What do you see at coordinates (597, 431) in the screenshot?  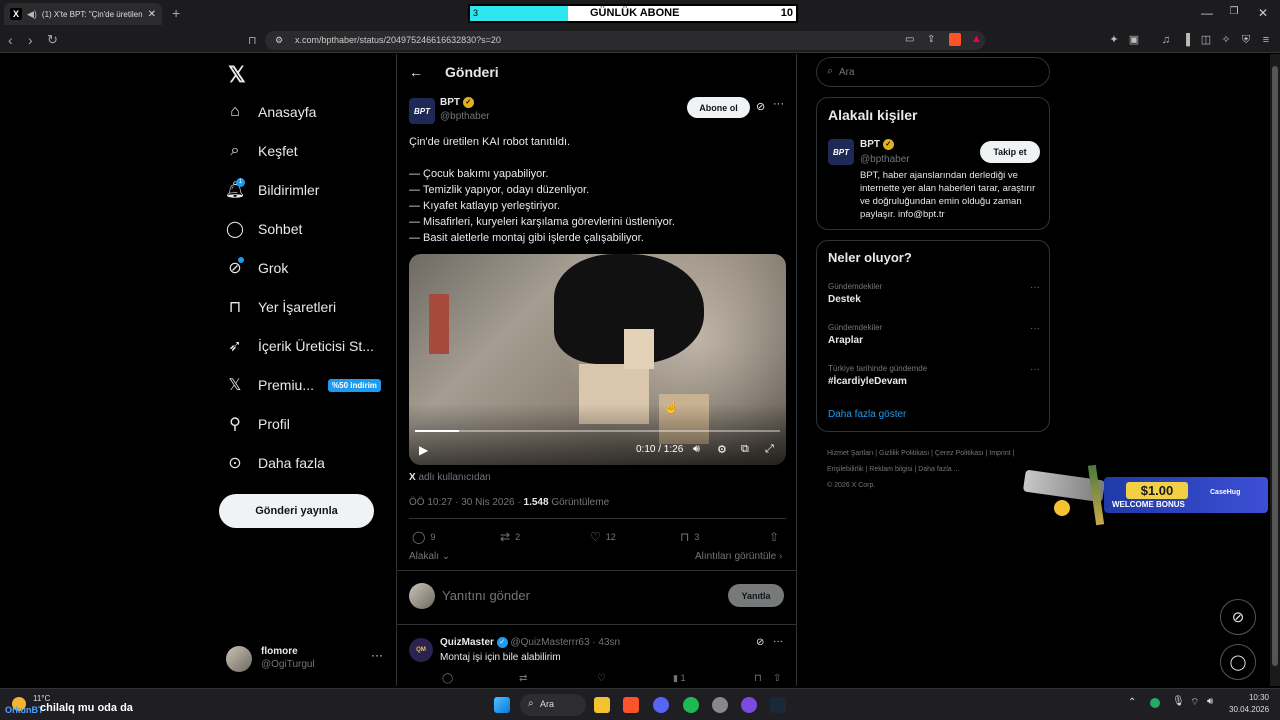 I see `video-progress-track` at bounding box center [597, 431].